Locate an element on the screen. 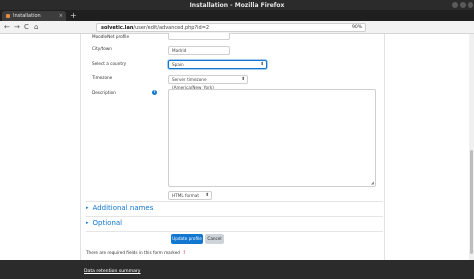  country-label: Select a country is located at coordinates (109, 63).